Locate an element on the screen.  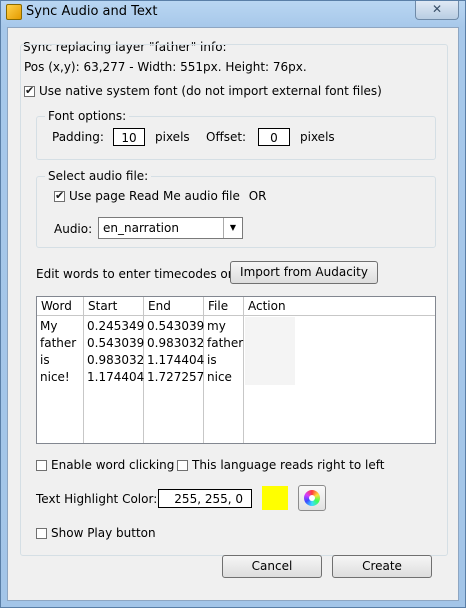
highlight-color-swatch is located at coordinates (275, 498).